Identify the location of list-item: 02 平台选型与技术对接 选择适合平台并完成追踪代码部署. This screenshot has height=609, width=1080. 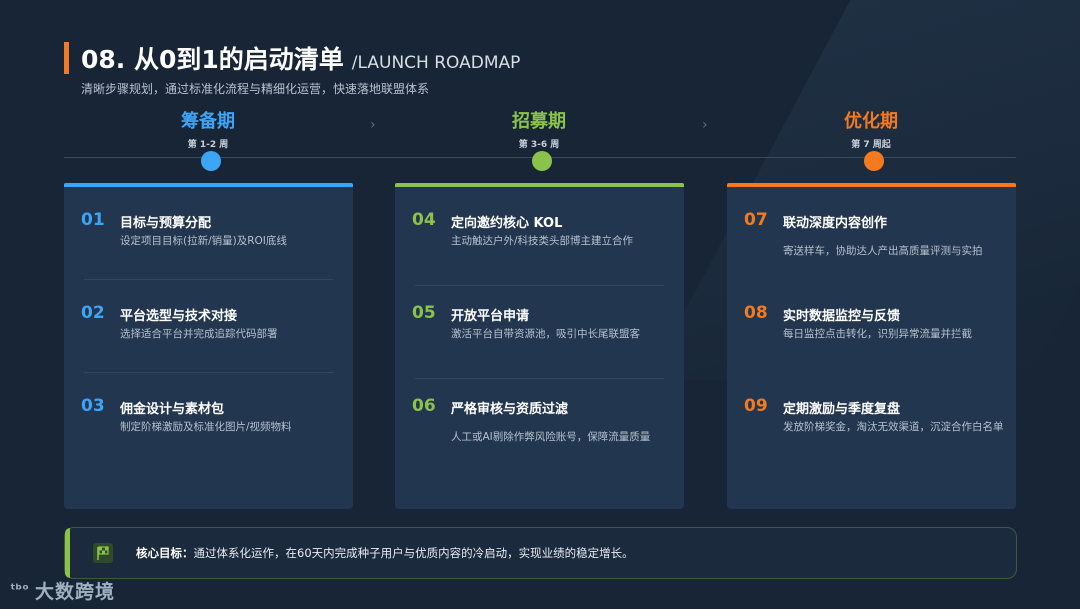
(210, 328).